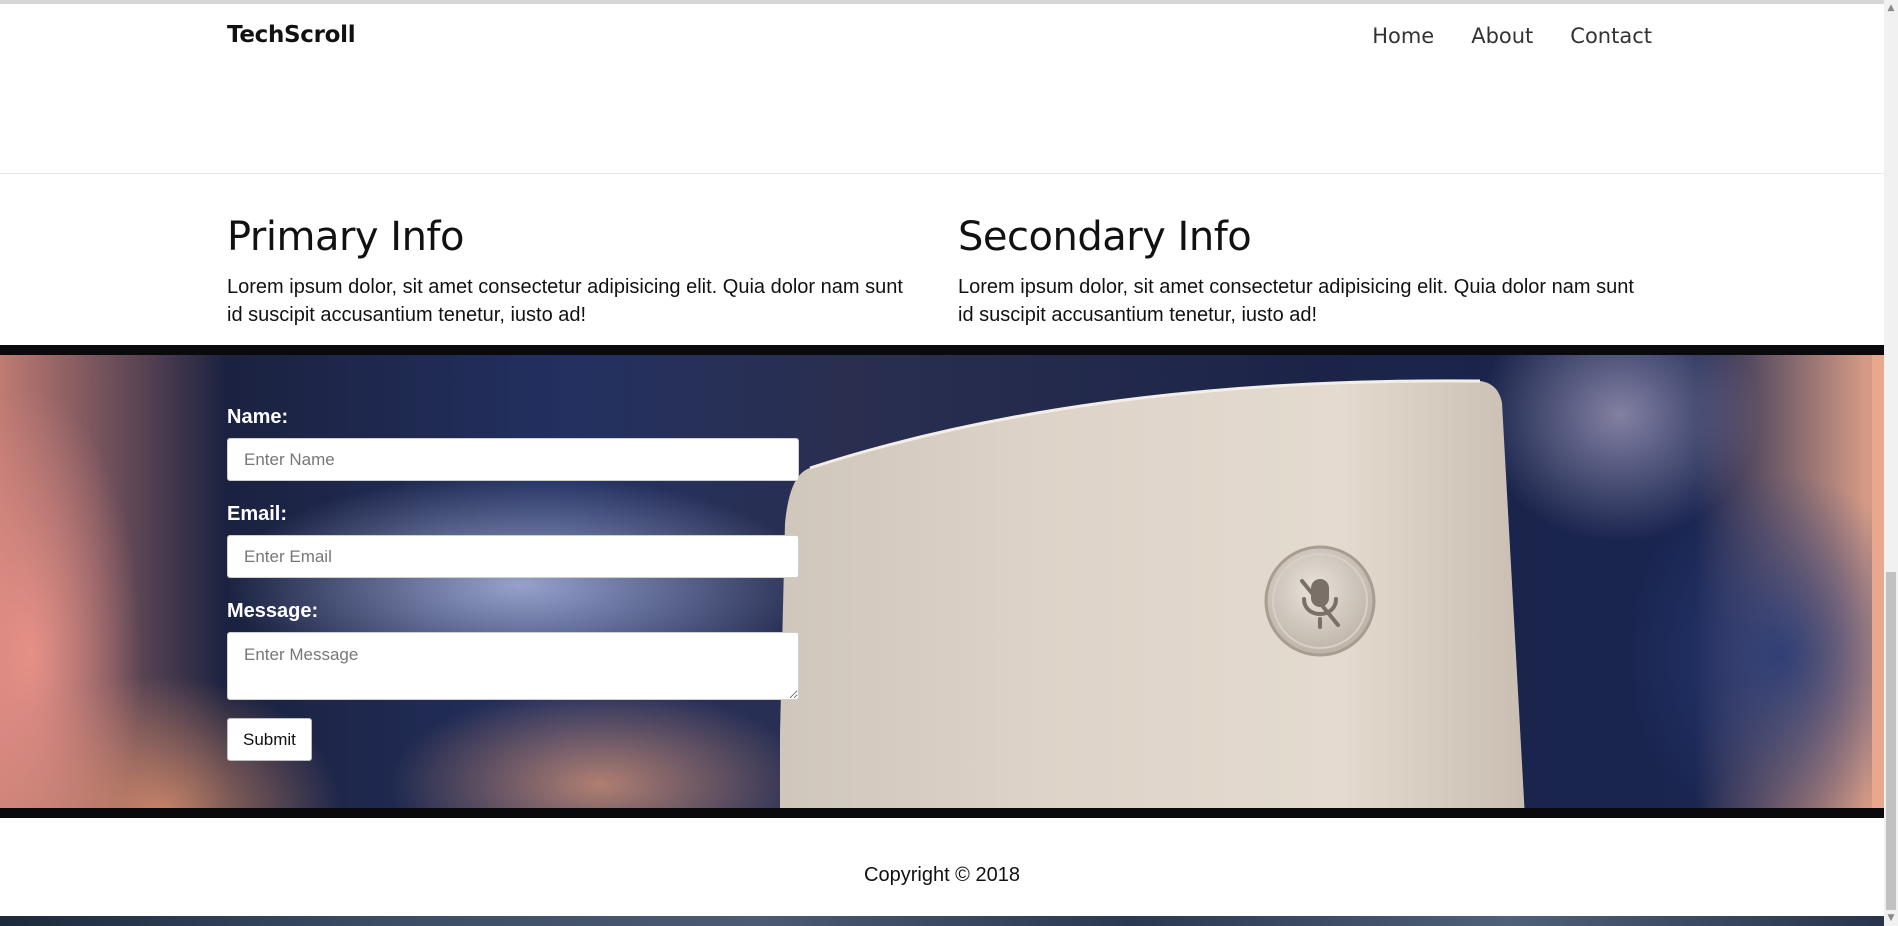 The height and width of the screenshot is (926, 1898). I want to click on name-label: Name:, so click(258, 417).